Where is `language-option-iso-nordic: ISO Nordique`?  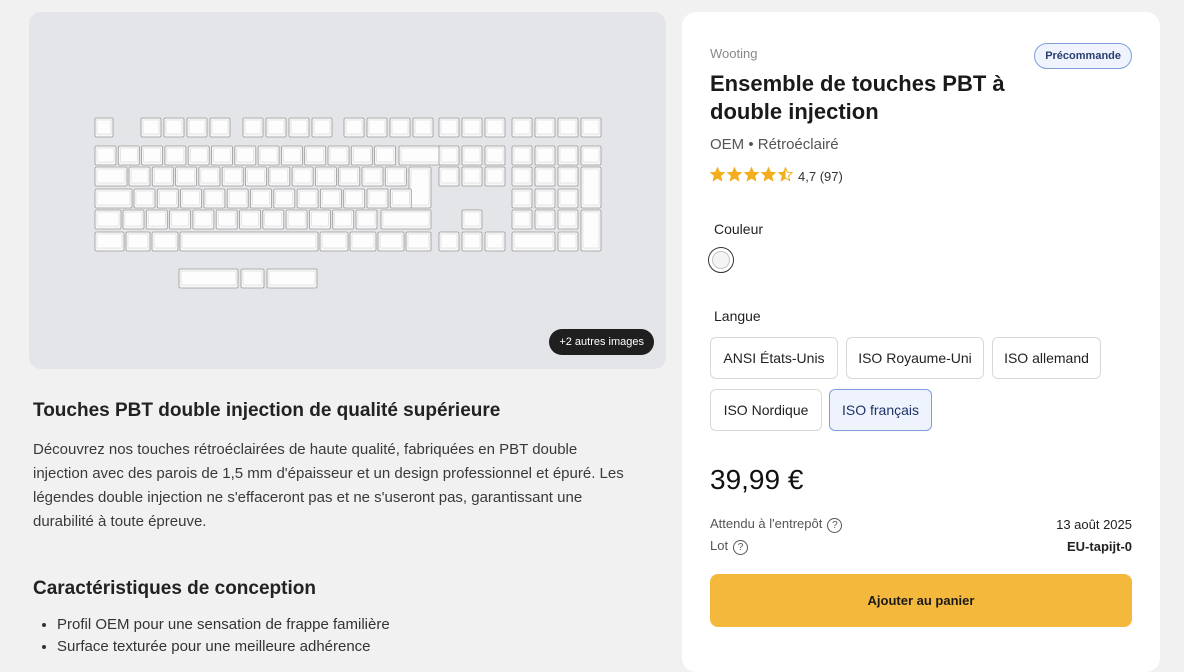
language-option-iso-nordic: ISO Nordique is located at coordinates (766, 410).